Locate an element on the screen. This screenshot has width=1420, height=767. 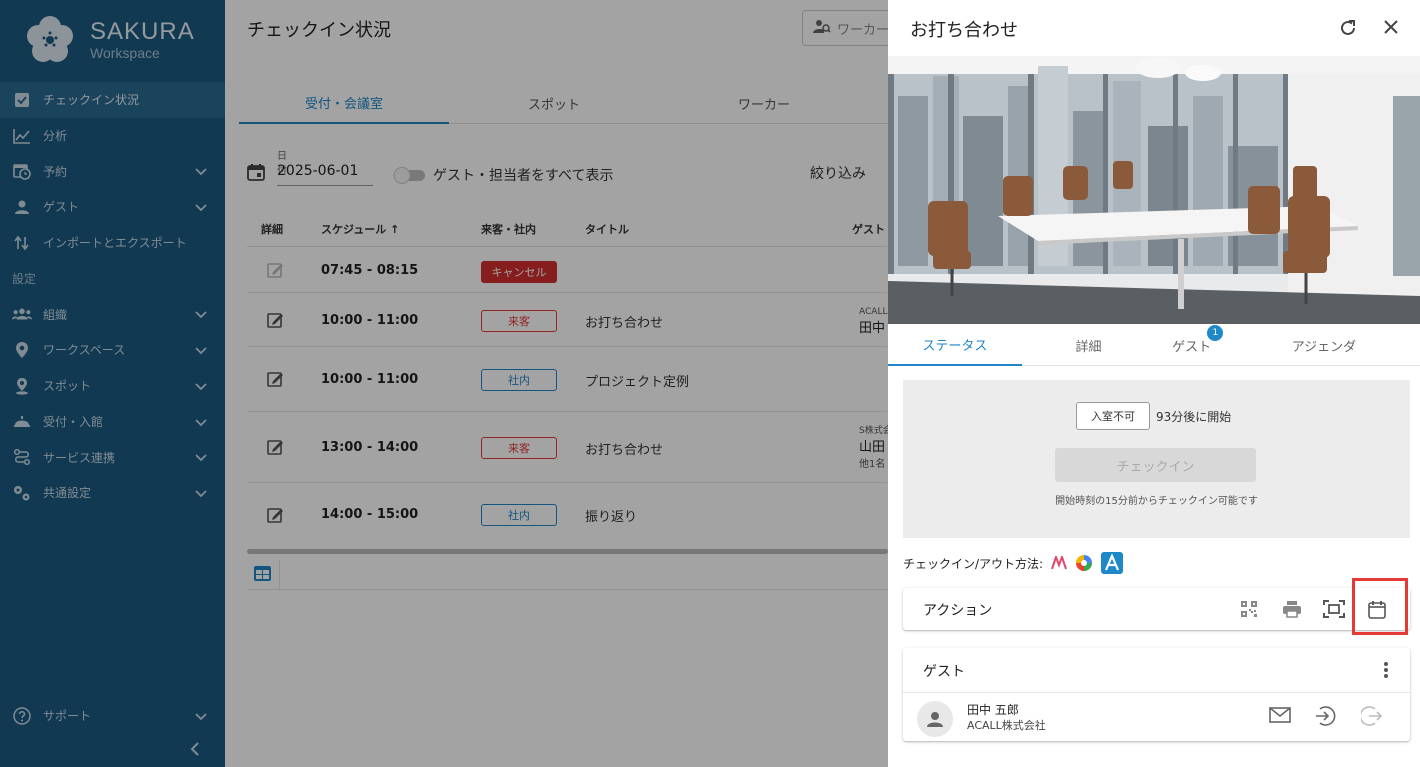
avatar is located at coordinates (935, 719).